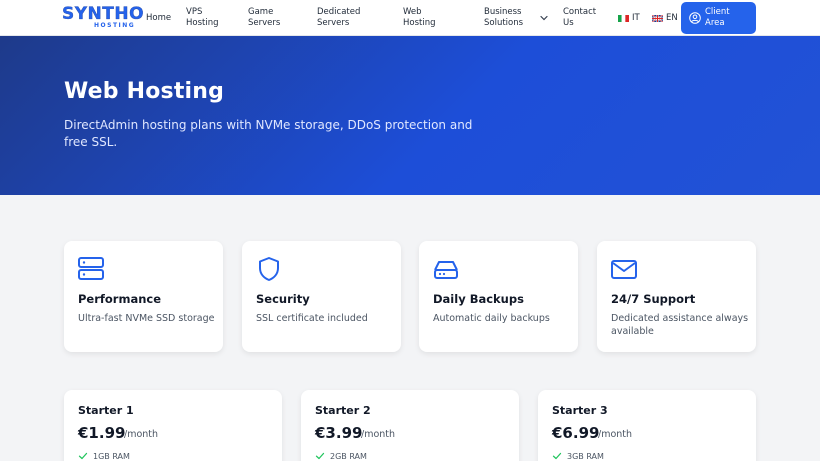 The height and width of the screenshot is (461, 820). Describe the element at coordinates (544, 18) in the screenshot. I see `chevron-down-icon` at that location.